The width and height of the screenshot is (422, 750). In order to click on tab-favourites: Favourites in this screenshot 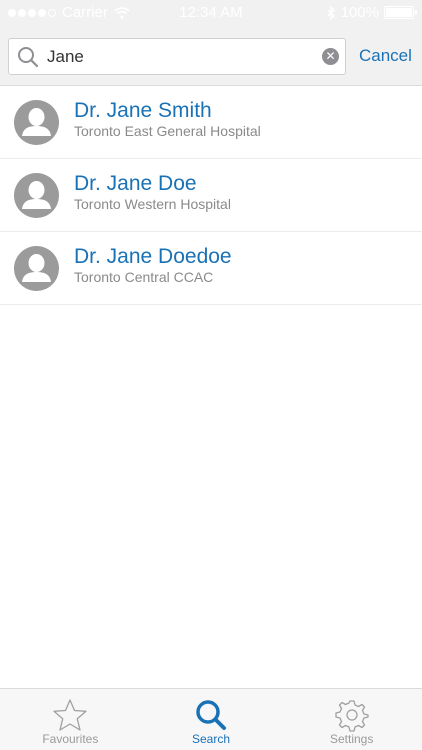, I will do `click(70, 719)`.